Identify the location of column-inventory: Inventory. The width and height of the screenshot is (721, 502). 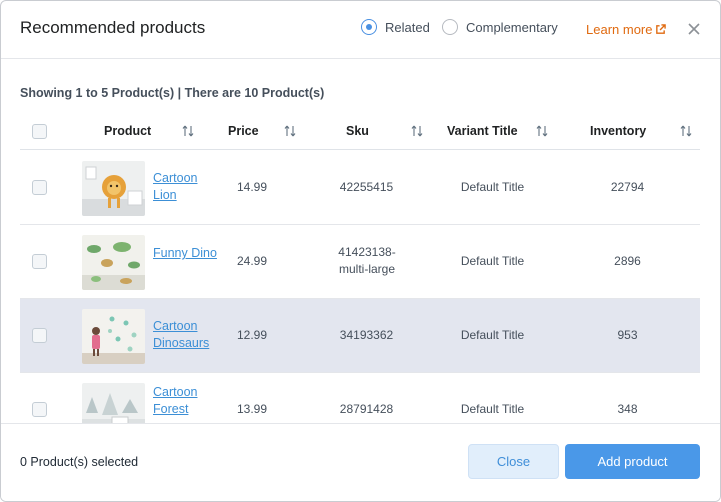
(618, 131).